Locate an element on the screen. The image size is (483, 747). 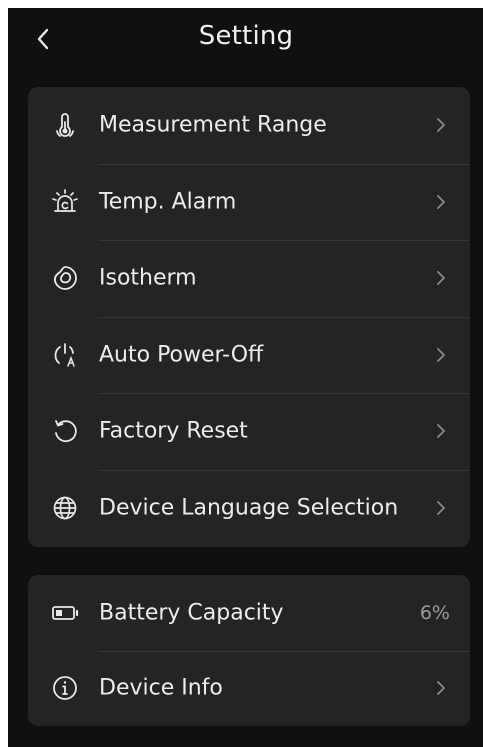
device-info-item: Device Info is located at coordinates (249, 688).